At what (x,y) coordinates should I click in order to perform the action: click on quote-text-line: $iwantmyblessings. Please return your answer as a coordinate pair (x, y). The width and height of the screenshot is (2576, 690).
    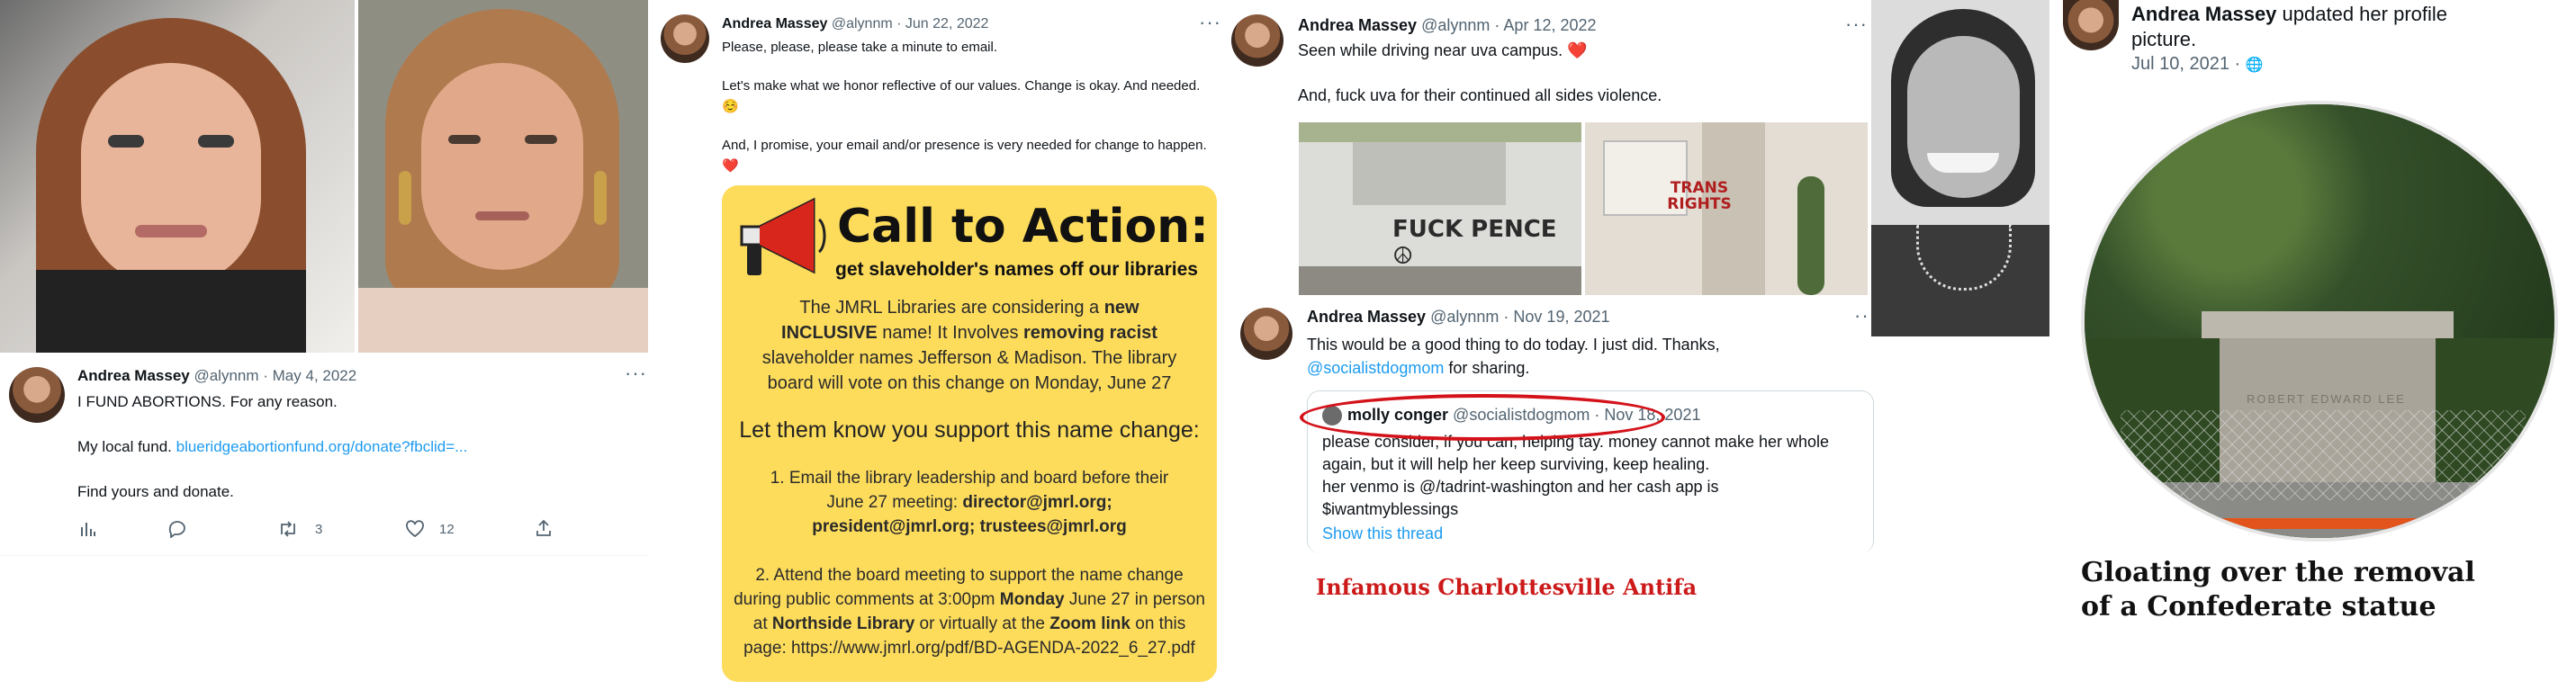
    Looking at the image, I should click on (1390, 509).